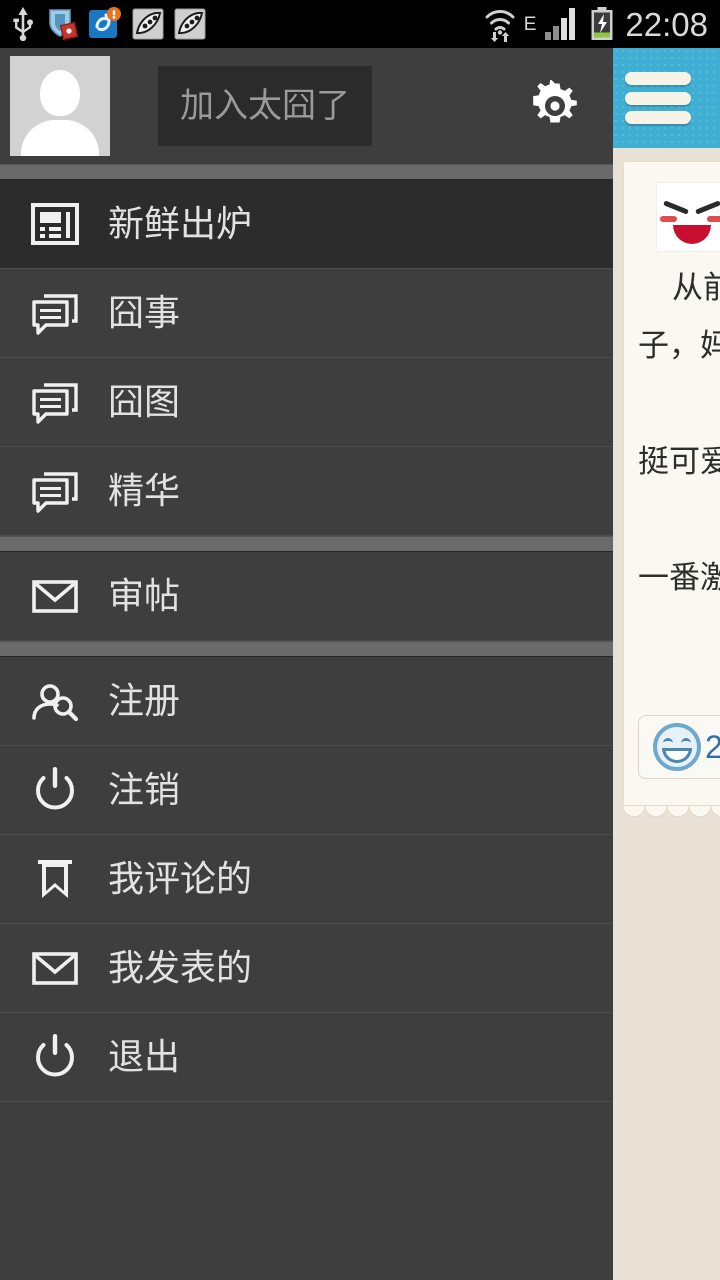  What do you see at coordinates (144, 401) in the screenshot?
I see `sidebar-item-label: 囧图` at bounding box center [144, 401].